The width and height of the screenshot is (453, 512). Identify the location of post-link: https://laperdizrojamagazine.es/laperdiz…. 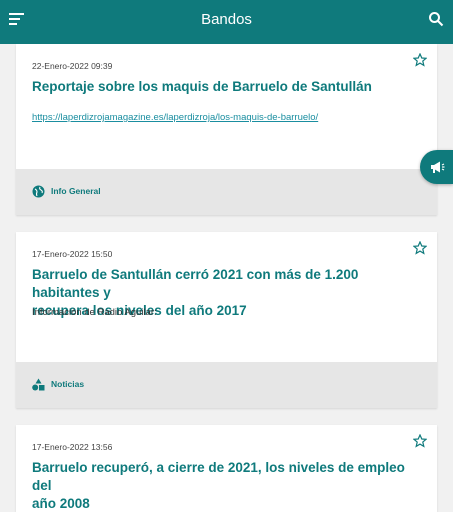
(175, 117).